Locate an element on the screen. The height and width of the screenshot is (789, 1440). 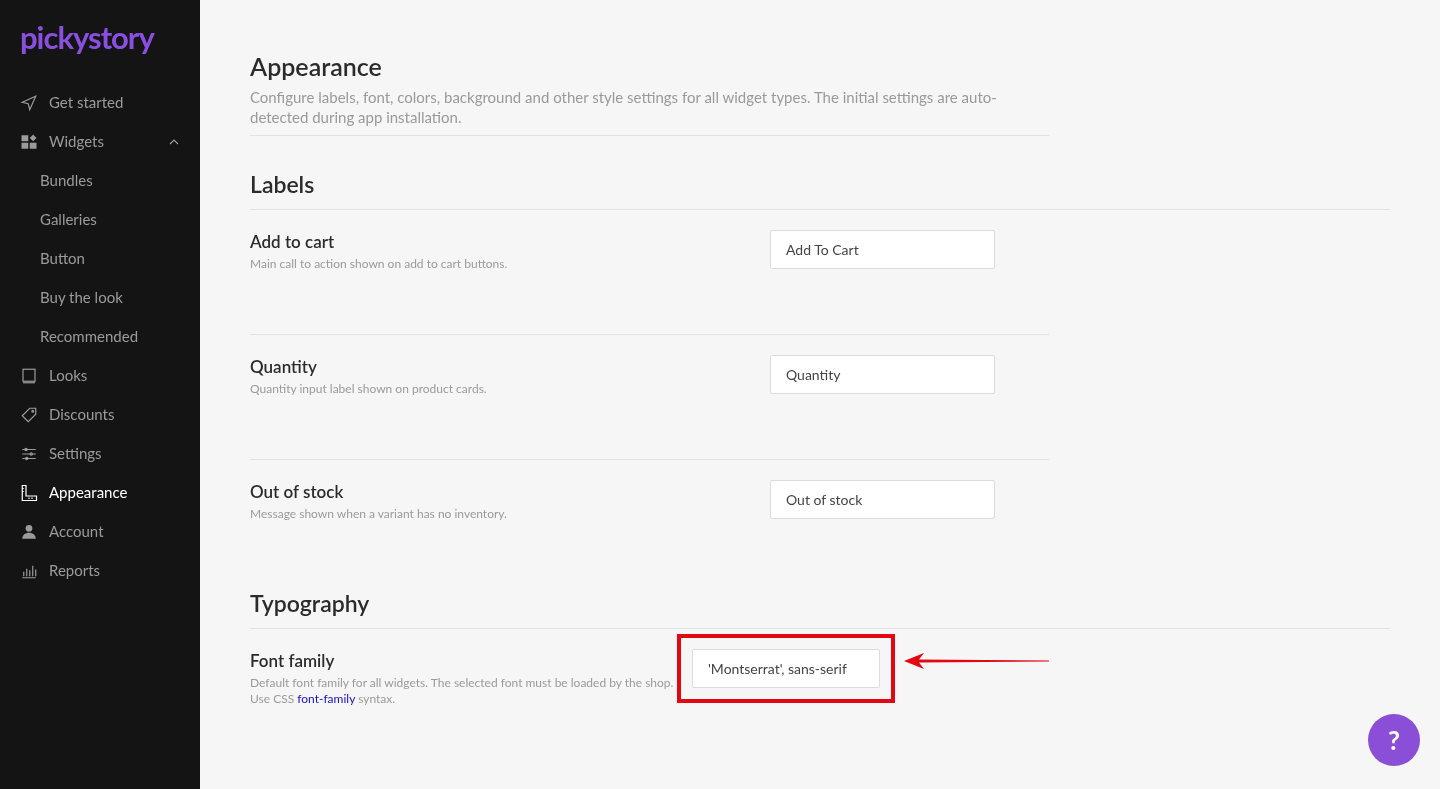
sidebar-item: Settings is located at coordinates (100, 453).